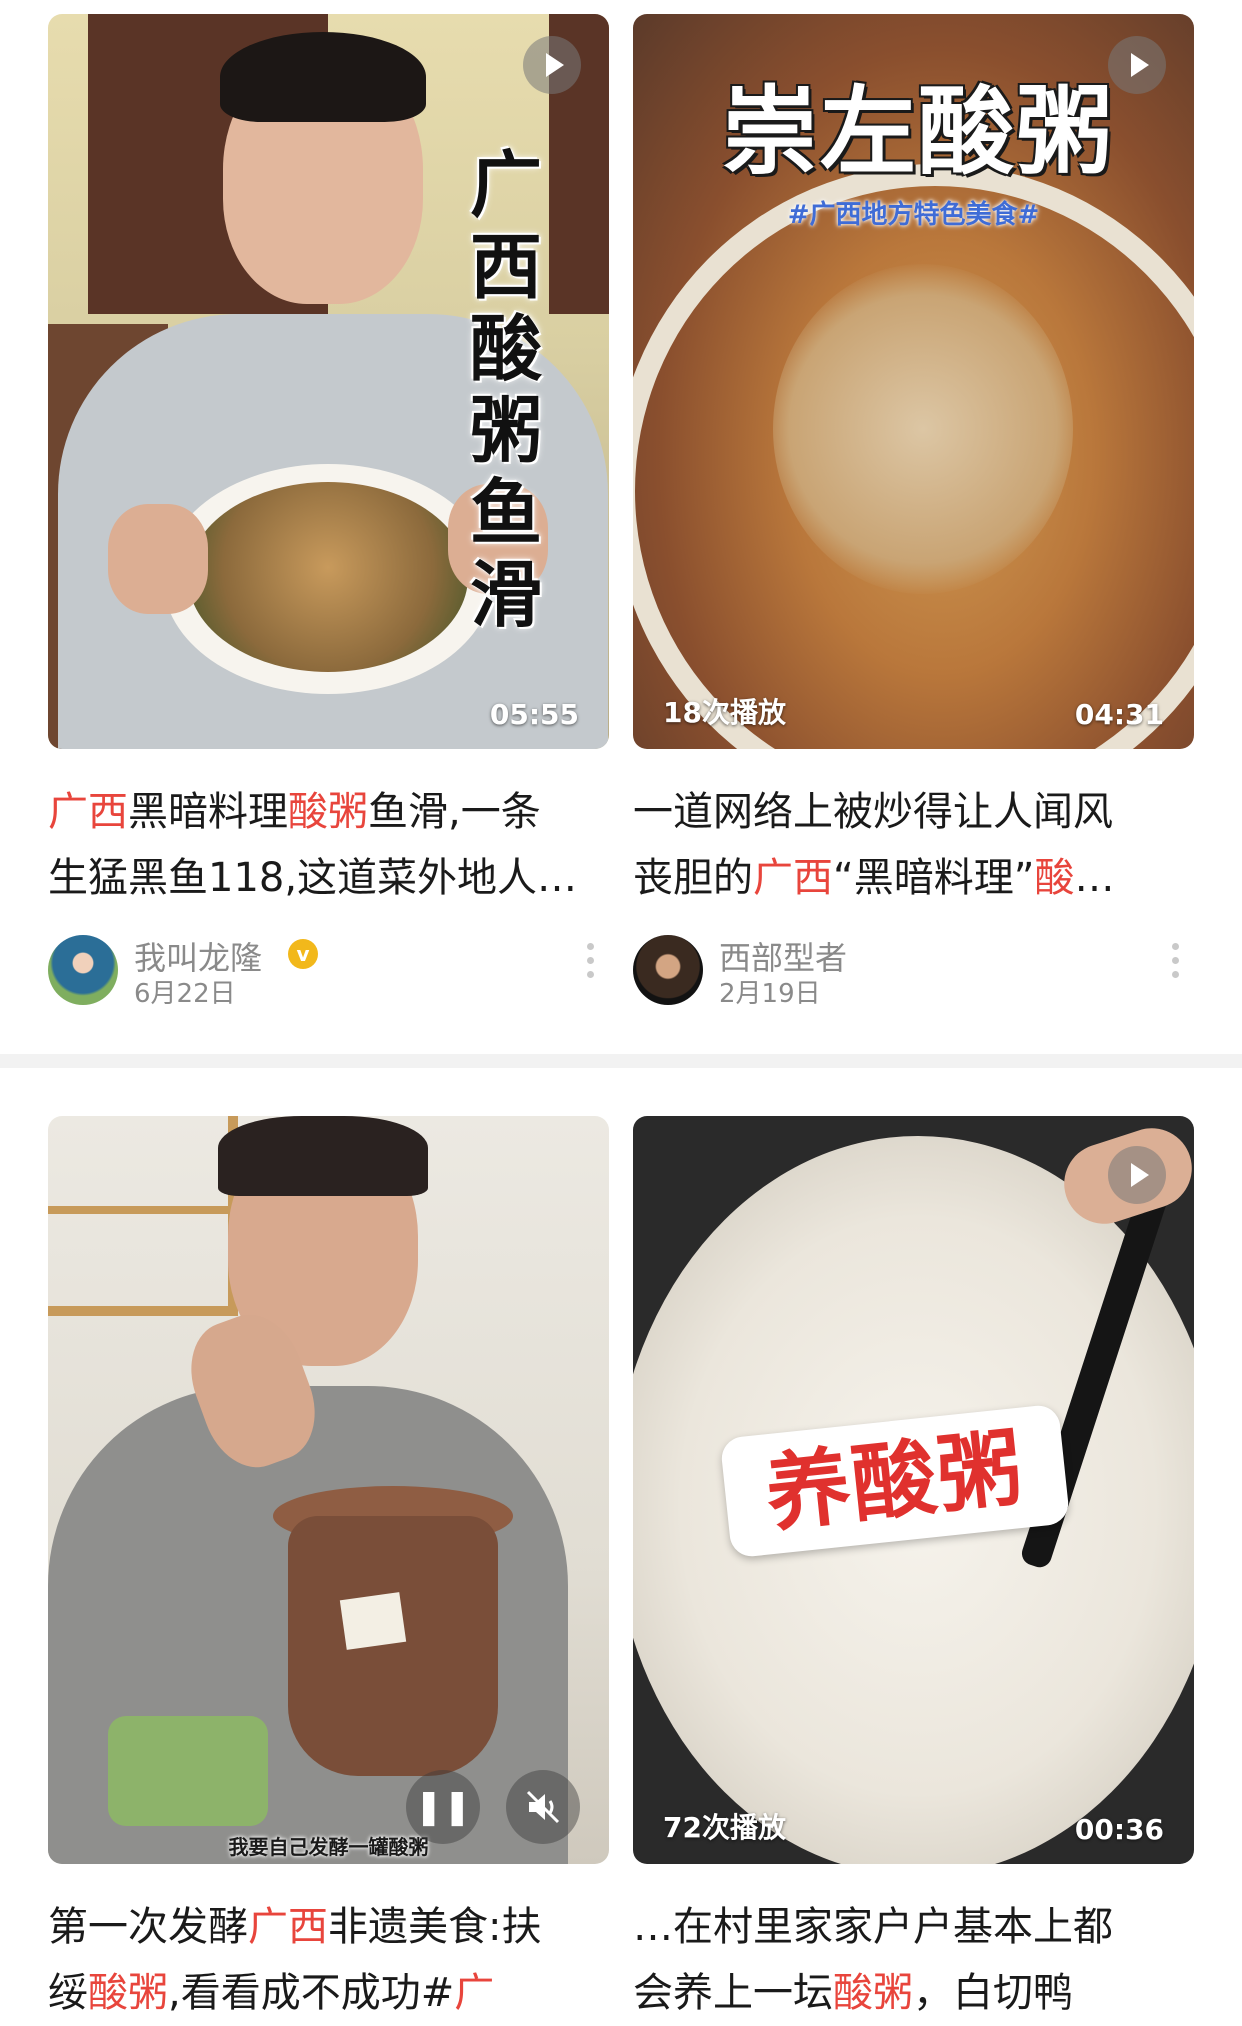  I want to click on video-duration: 05:55, so click(534, 714).